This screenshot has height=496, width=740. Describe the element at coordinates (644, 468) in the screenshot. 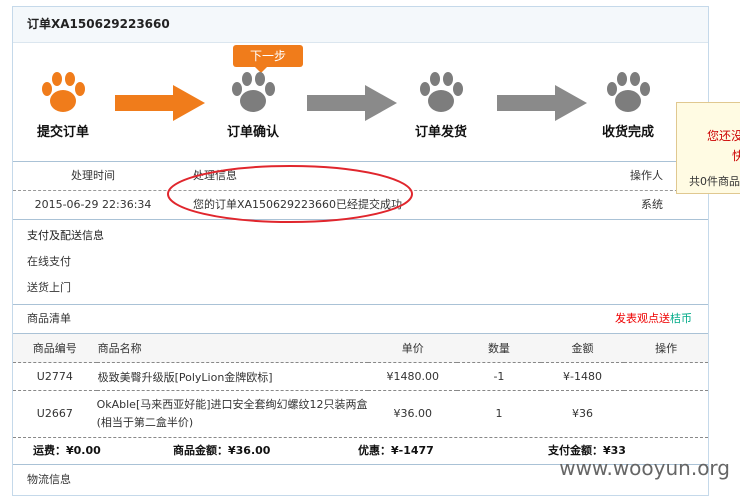

I see `watermark: www.wooyun.org` at that location.